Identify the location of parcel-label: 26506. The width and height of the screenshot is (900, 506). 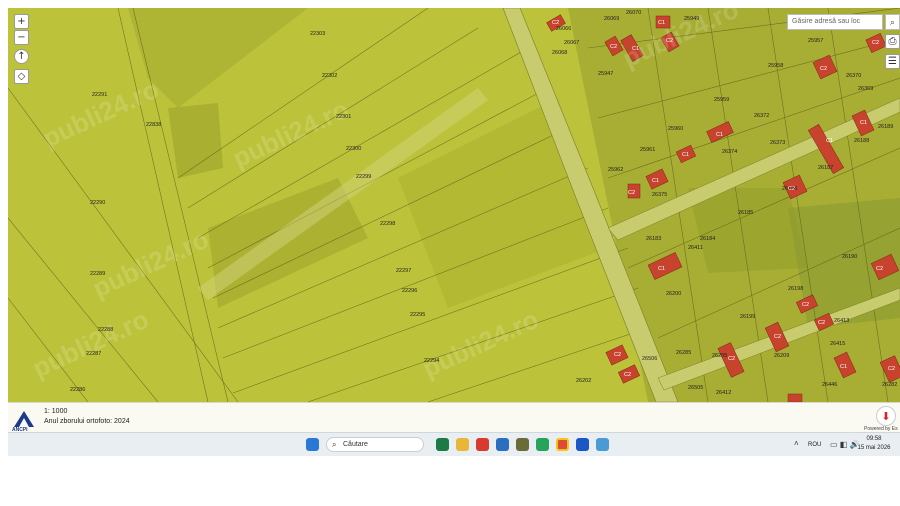
(649, 359).